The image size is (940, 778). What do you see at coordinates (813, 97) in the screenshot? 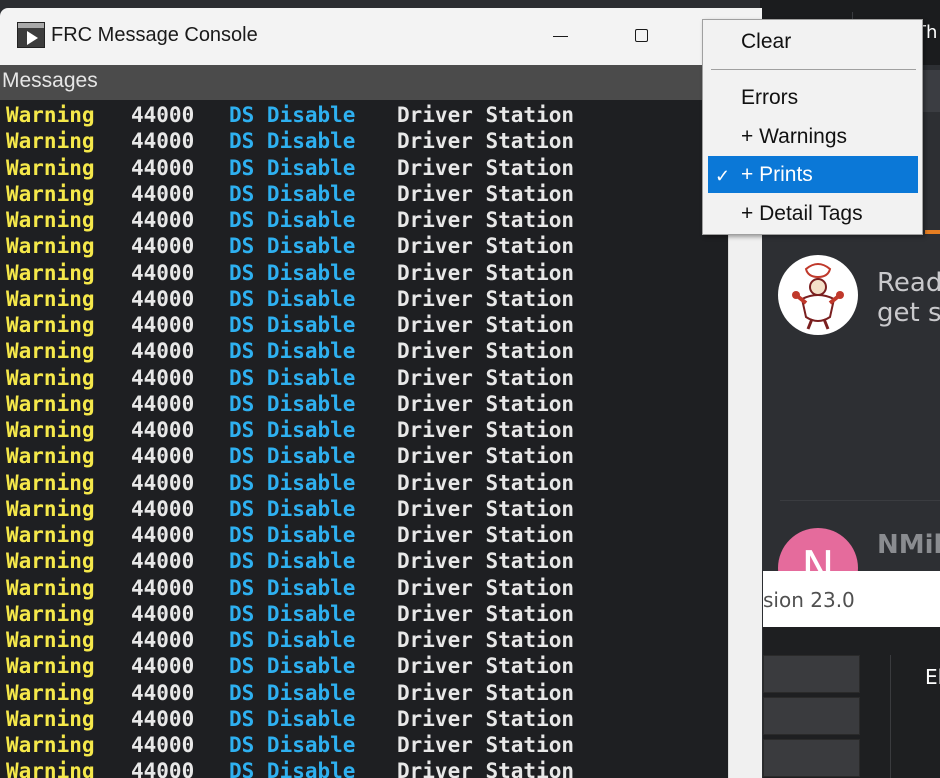
I see `menu-item-errors: Errors` at bounding box center [813, 97].